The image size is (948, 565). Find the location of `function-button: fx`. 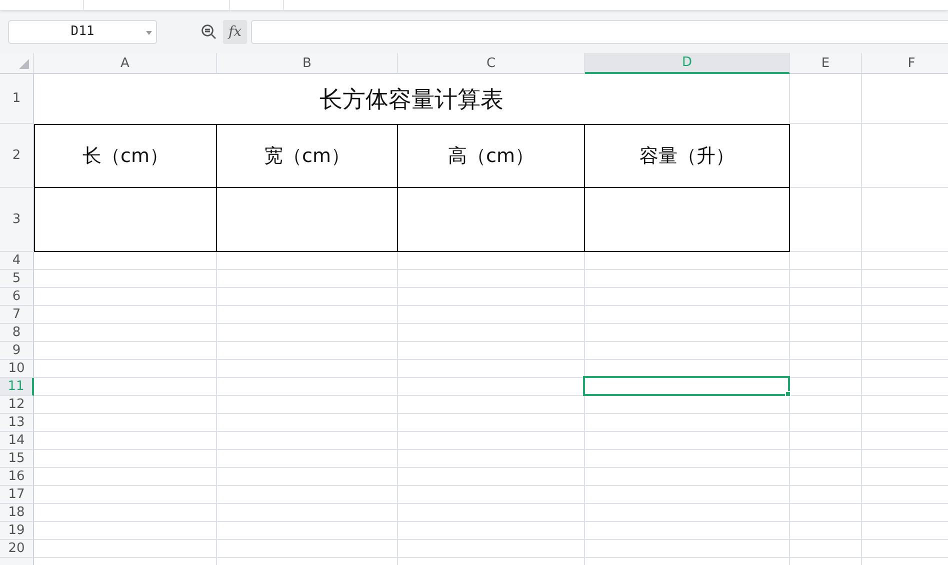

function-button: fx is located at coordinates (235, 32).